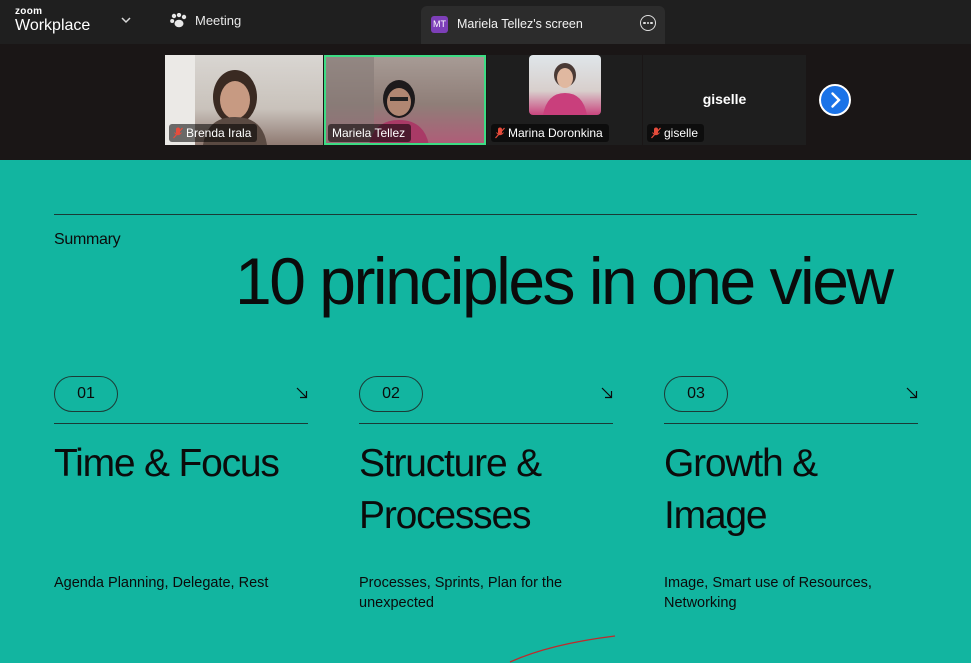  I want to click on more-icon, so click(648, 23).